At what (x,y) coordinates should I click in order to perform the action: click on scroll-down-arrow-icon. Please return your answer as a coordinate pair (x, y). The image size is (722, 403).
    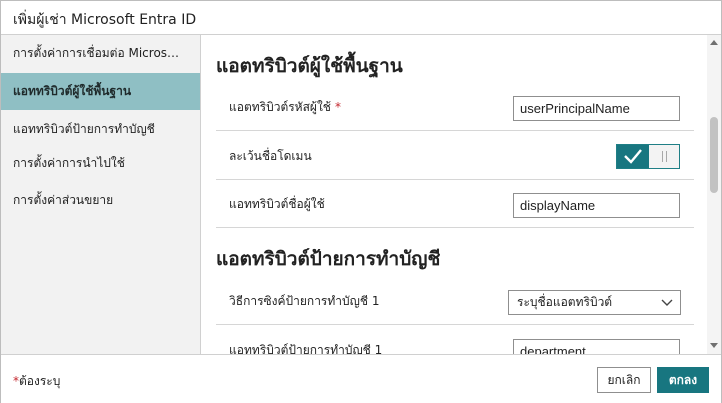
    Looking at the image, I should click on (714, 345).